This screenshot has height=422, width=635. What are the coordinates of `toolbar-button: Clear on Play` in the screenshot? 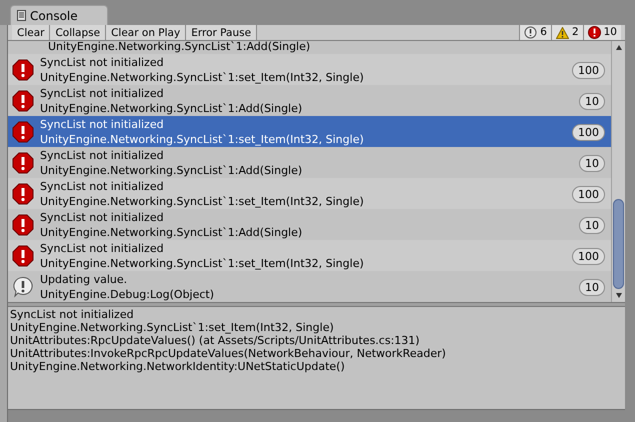 It's located at (146, 32).